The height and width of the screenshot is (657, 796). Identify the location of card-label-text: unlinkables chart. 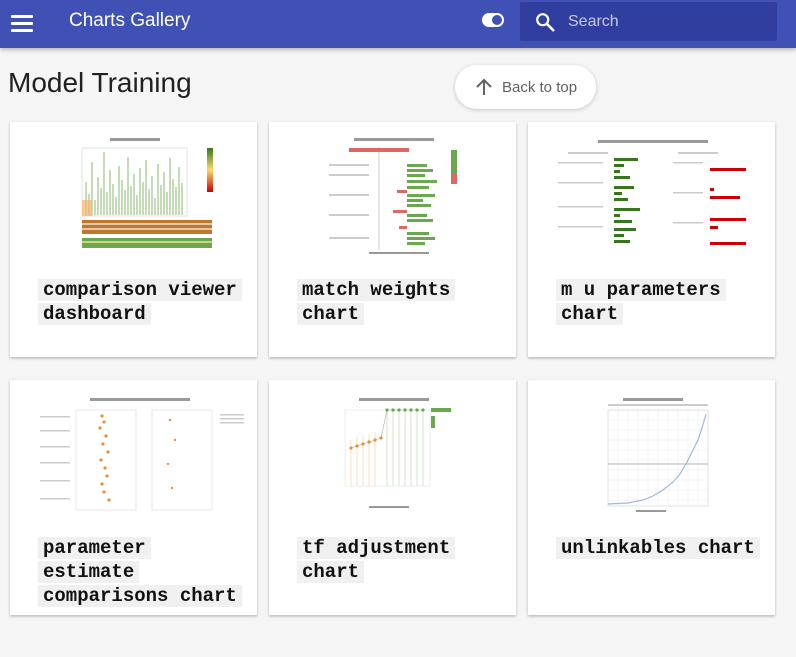
(658, 548).